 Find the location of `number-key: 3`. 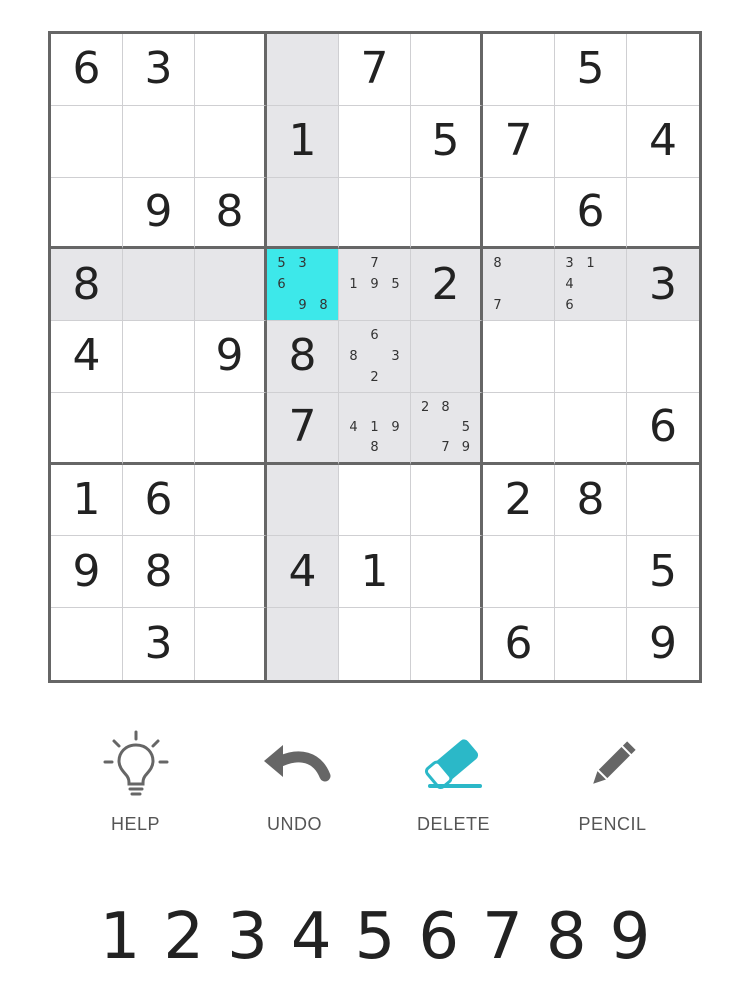

number-key: 3 is located at coordinates (248, 937).